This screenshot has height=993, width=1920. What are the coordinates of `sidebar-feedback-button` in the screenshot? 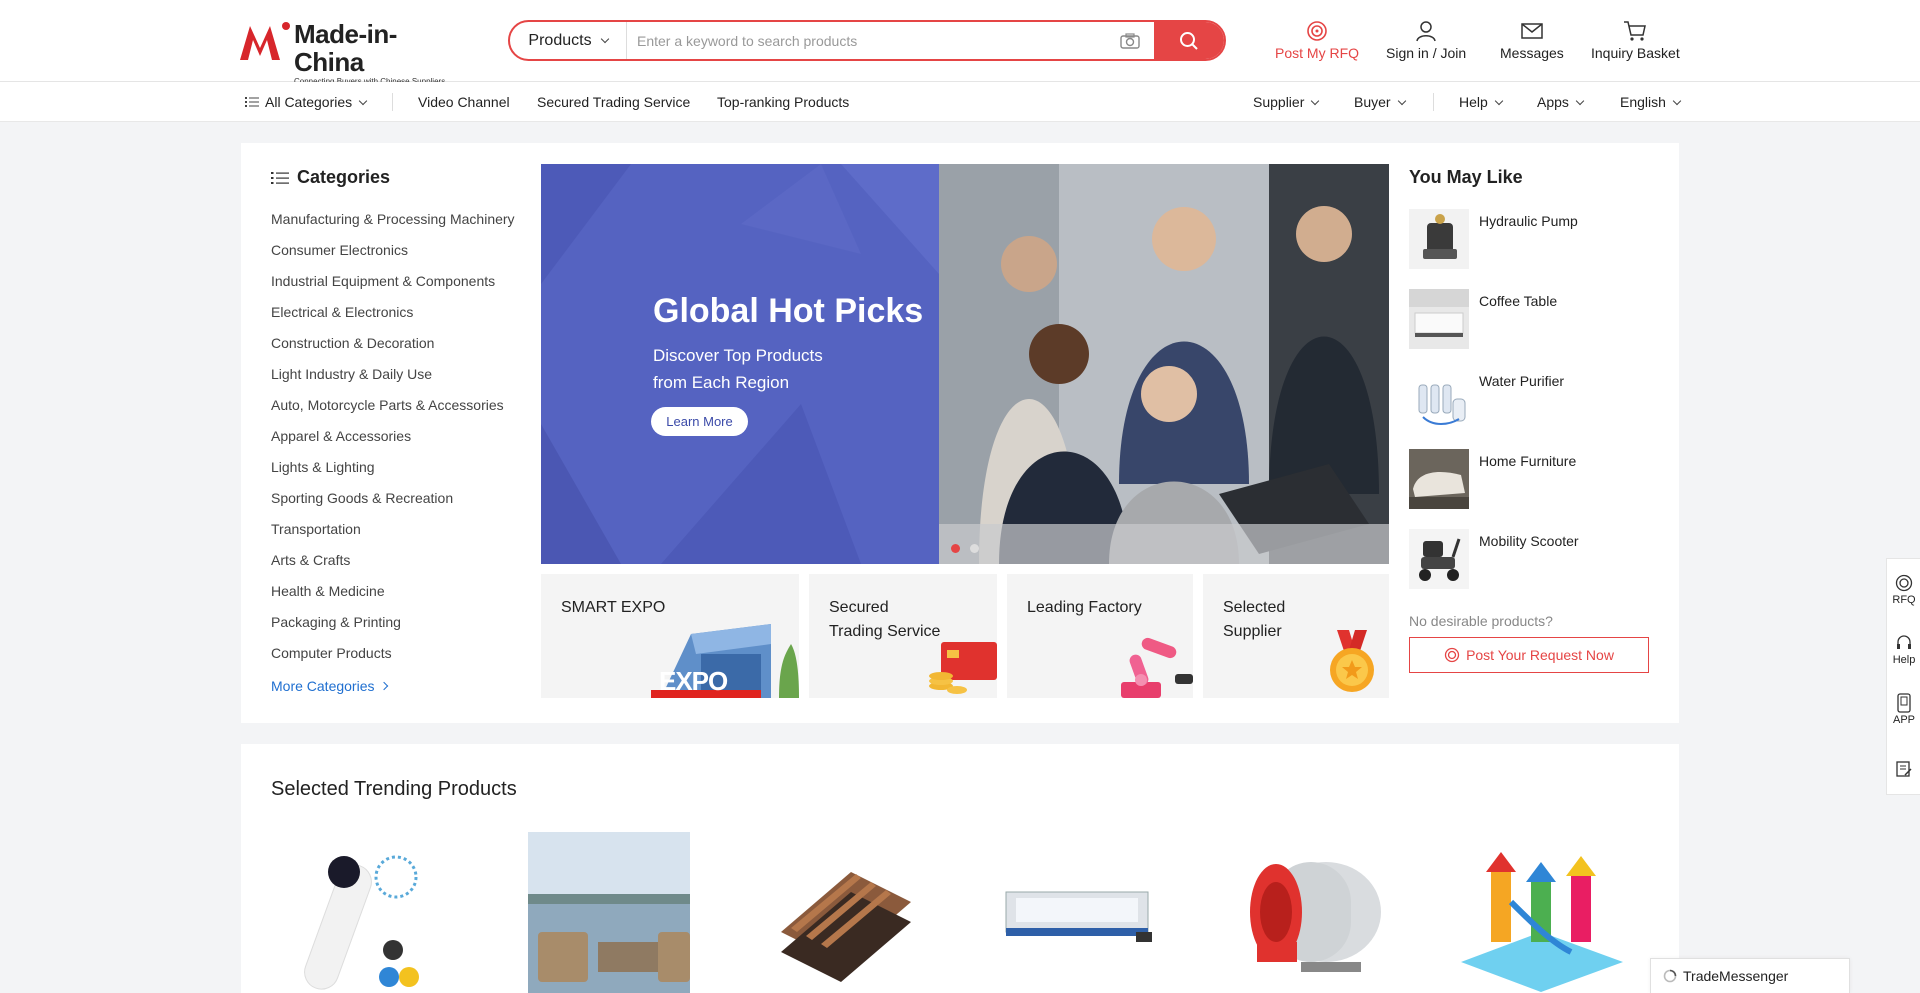 It's located at (1903, 769).